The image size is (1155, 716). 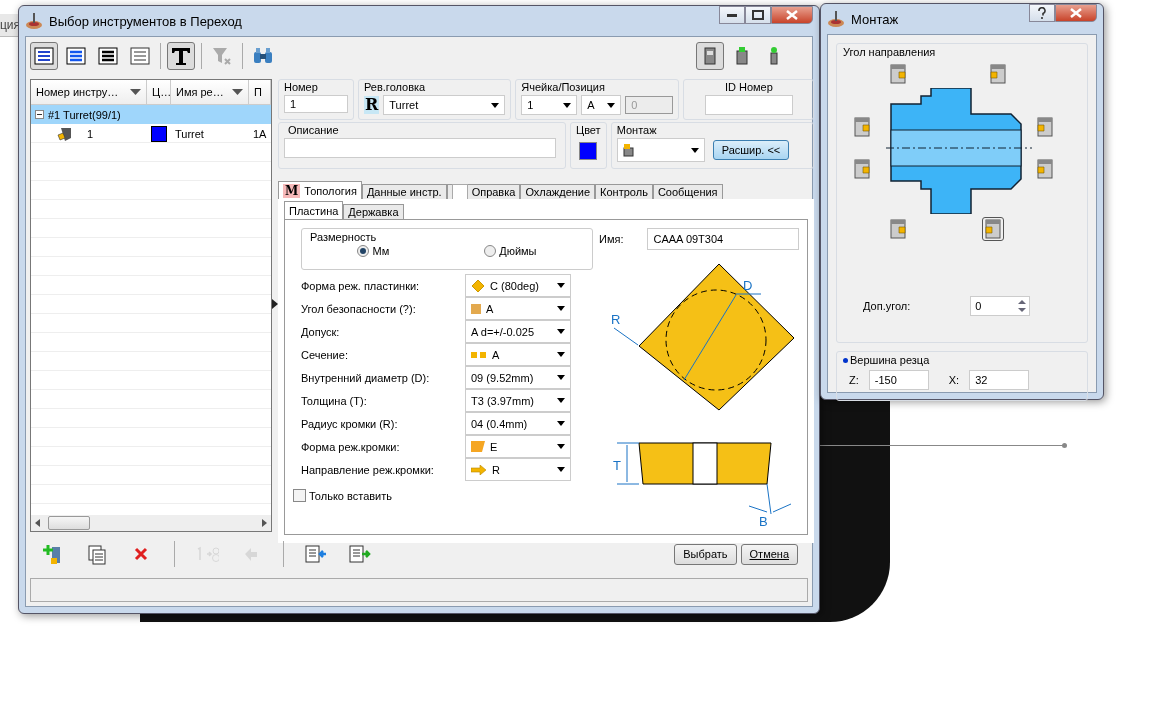 What do you see at coordinates (518, 285) in the screenshot?
I see `dropdown: C (80deg)` at bounding box center [518, 285].